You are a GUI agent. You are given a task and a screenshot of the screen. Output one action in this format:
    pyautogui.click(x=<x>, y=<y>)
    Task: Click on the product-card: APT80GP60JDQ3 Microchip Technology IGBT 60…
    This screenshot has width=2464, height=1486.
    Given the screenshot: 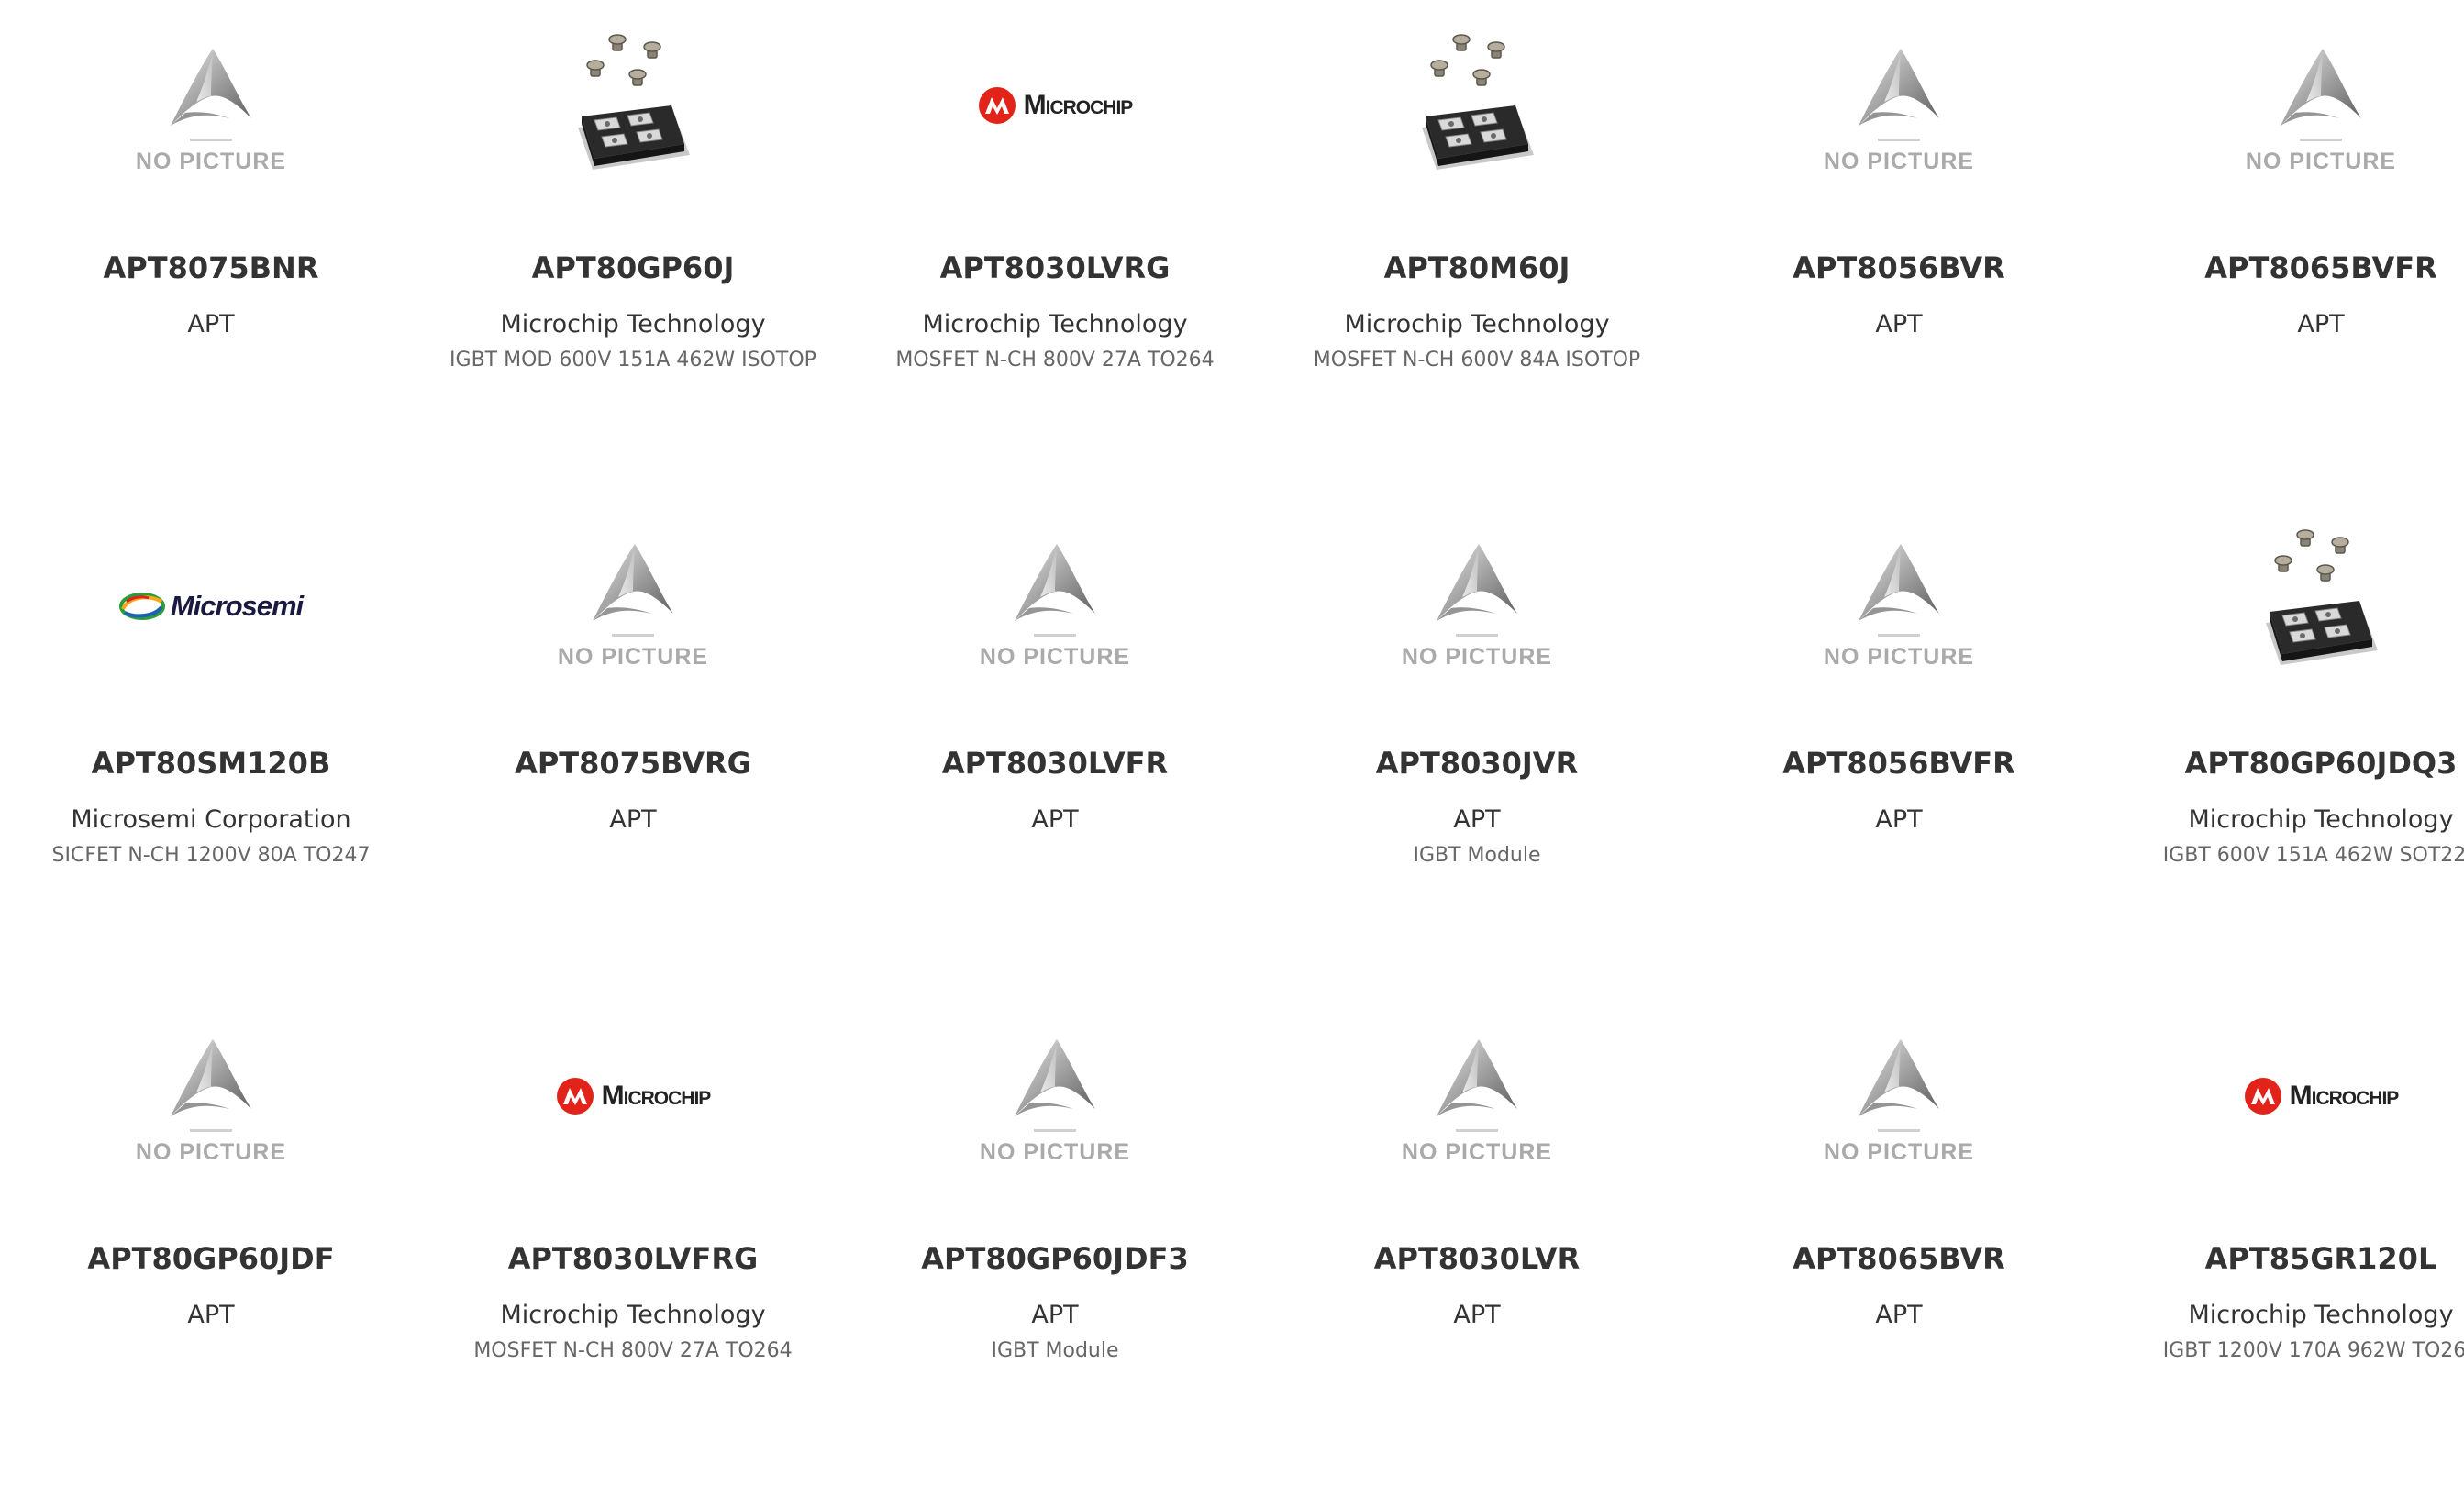 What is the action you would take?
    pyautogui.click(x=2287, y=743)
    